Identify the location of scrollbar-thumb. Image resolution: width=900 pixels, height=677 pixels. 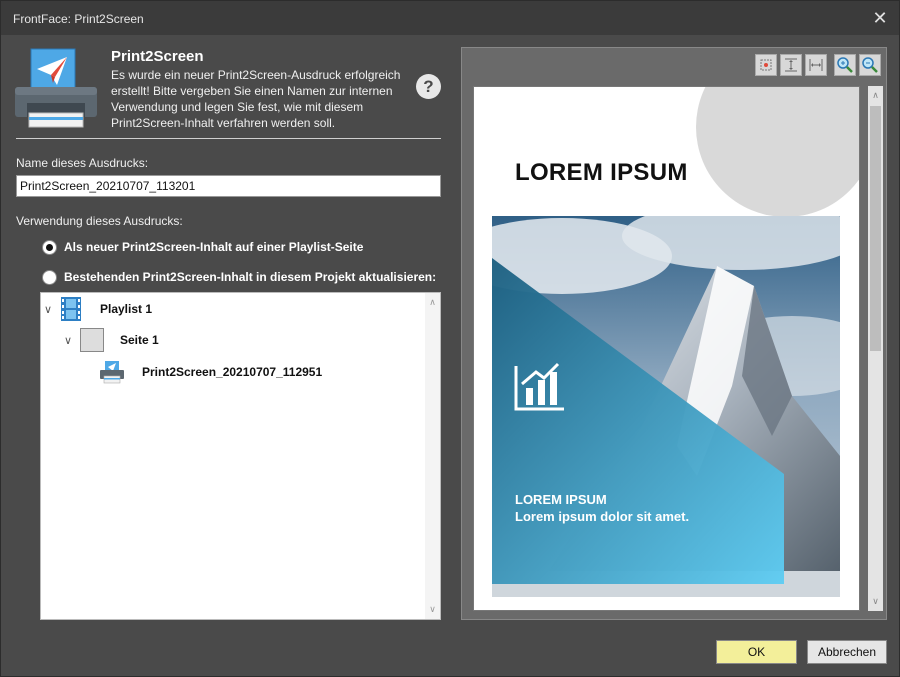
(875, 228).